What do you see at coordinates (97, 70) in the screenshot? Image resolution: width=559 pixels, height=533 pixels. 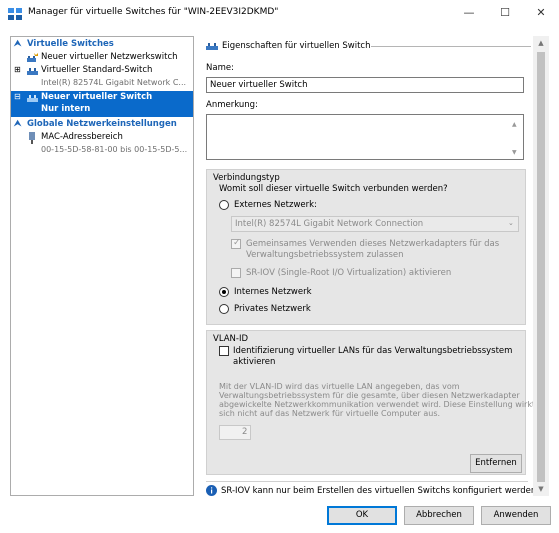 I see `tree-item-label: Virtueller Standard-Switch` at bounding box center [97, 70].